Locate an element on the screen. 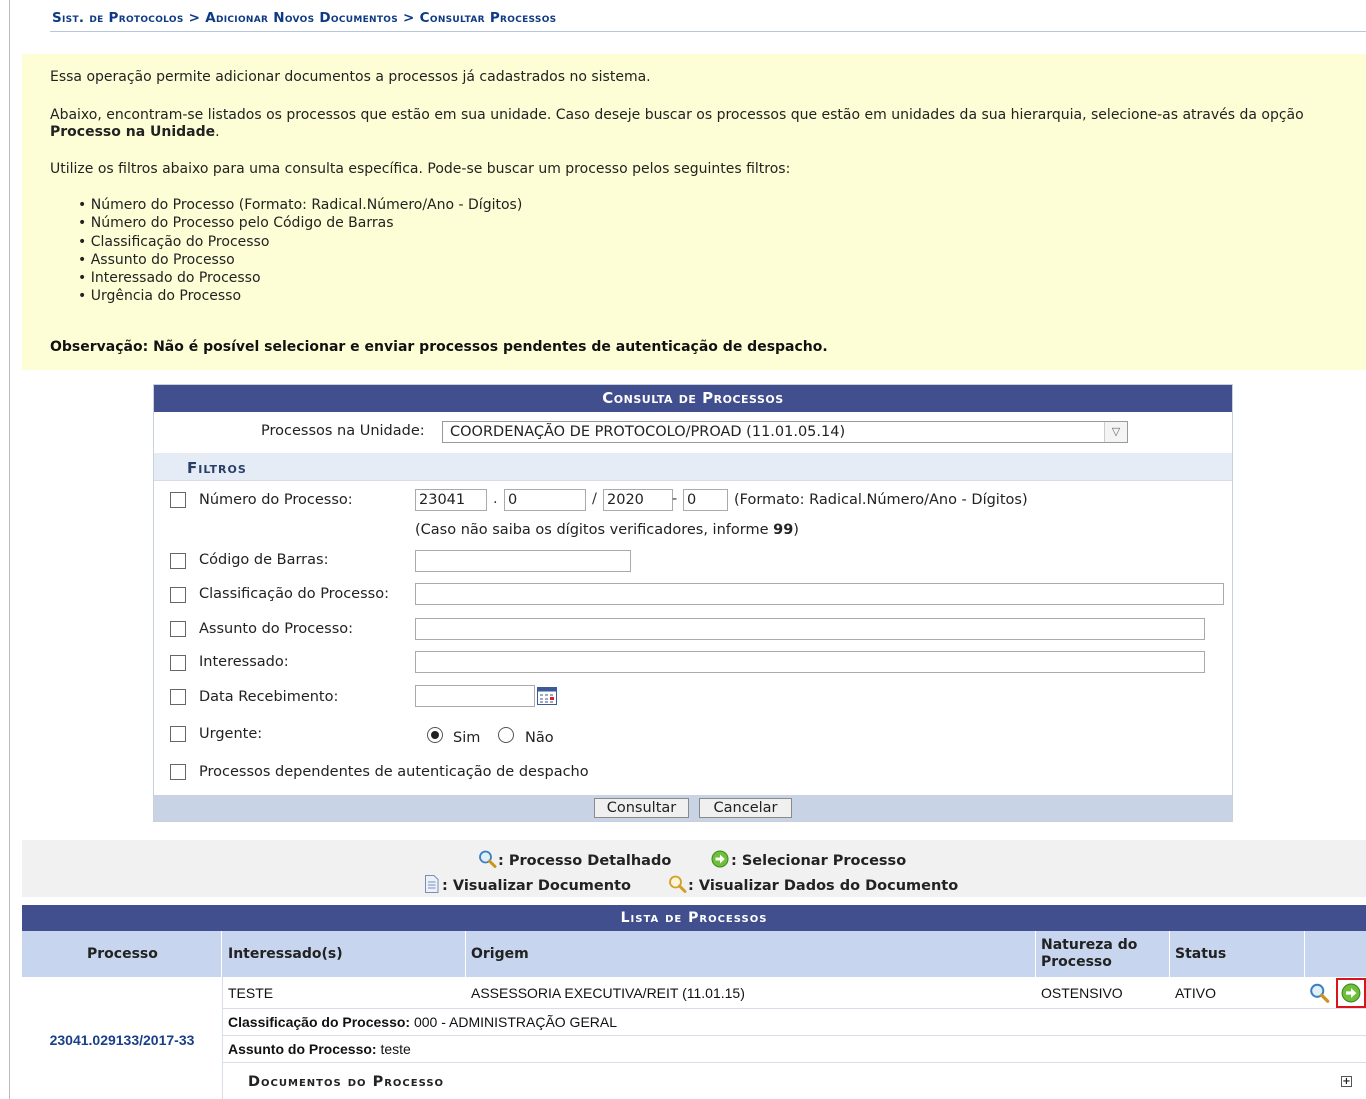 The height and width of the screenshot is (1099, 1366). list-caption: Lista de Processos is located at coordinates (694, 918).